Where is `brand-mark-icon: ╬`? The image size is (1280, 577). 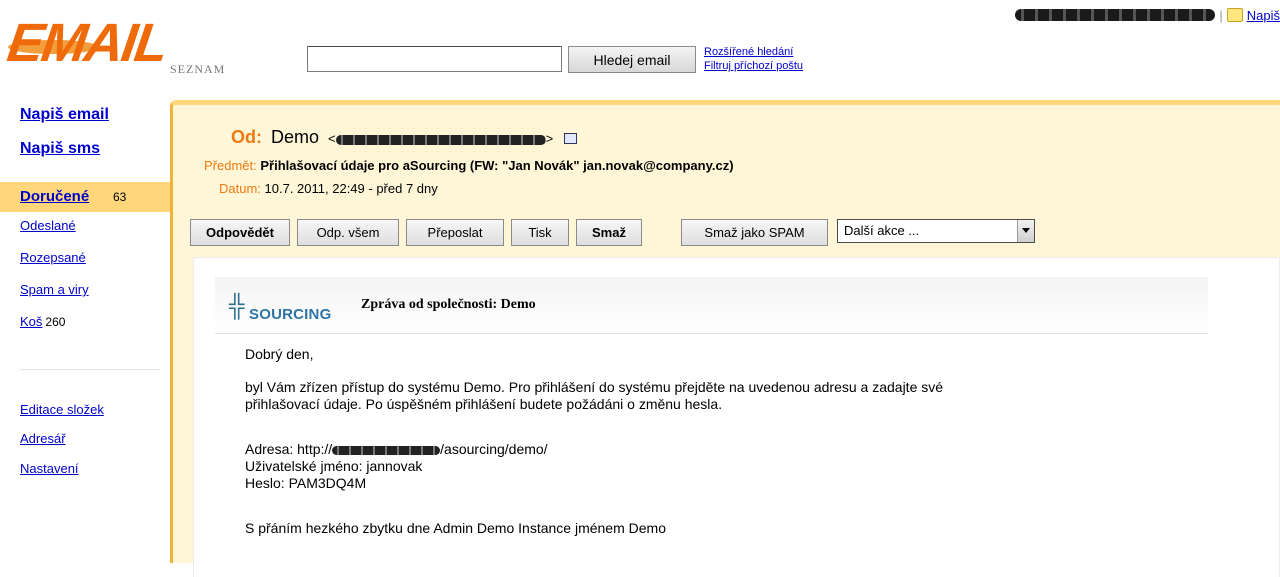 brand-mark-icon: ╬ is located at coordinates (237, 305).